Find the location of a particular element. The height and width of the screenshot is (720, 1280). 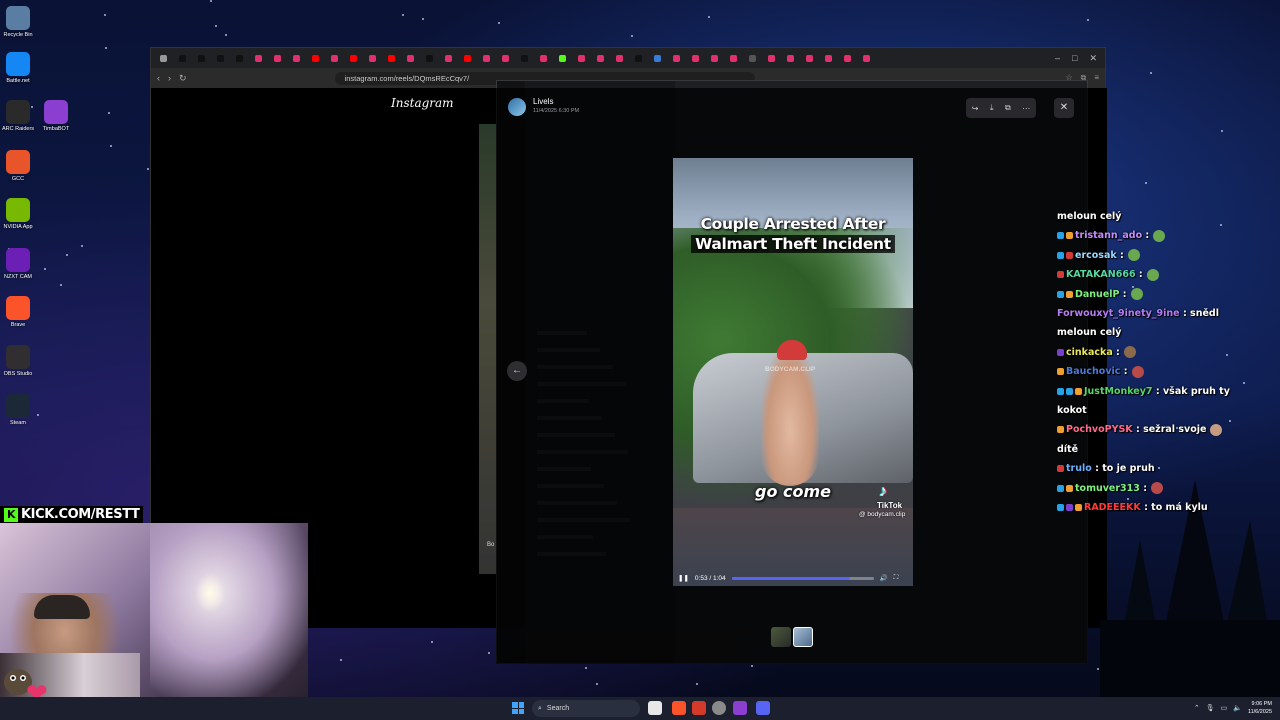

brave-taskbar-icon is located at coordinates (679, 708).